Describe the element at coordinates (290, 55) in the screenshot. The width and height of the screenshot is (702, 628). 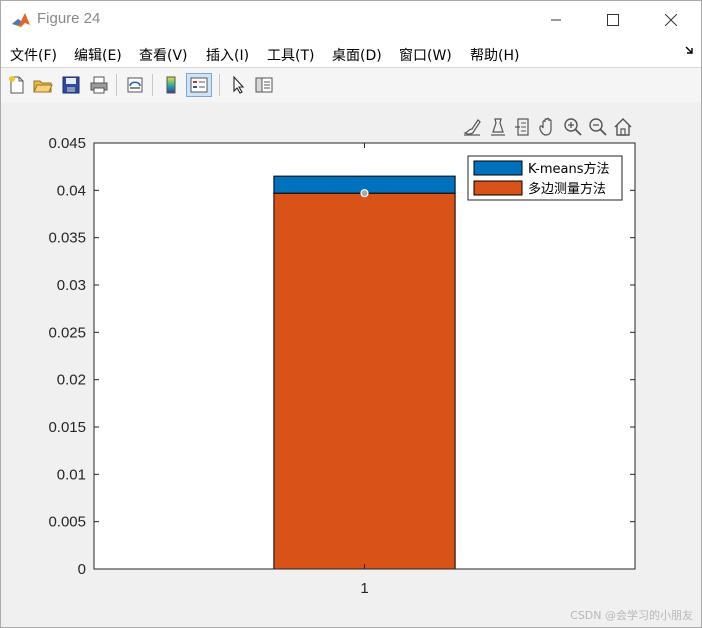
I see `menu-tools: 工具(T)` at that location.